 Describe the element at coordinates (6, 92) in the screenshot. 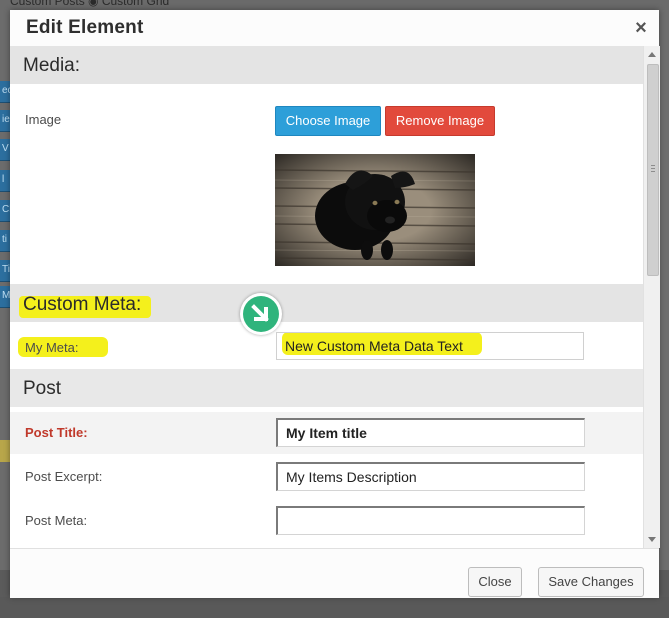

I see `background-tab: ec` at that location.